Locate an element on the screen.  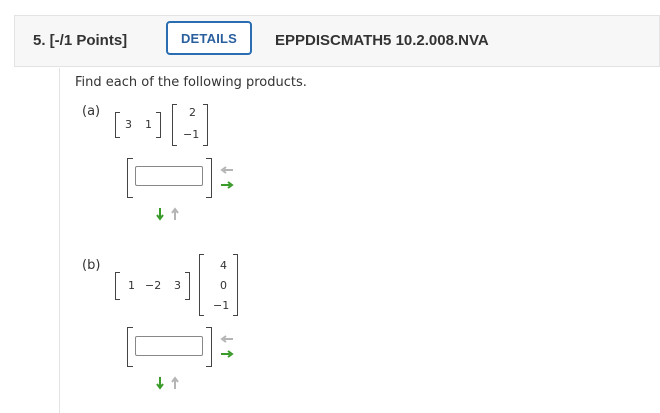
part-b-row-entry: −2 is located at coordinates (153, 285).